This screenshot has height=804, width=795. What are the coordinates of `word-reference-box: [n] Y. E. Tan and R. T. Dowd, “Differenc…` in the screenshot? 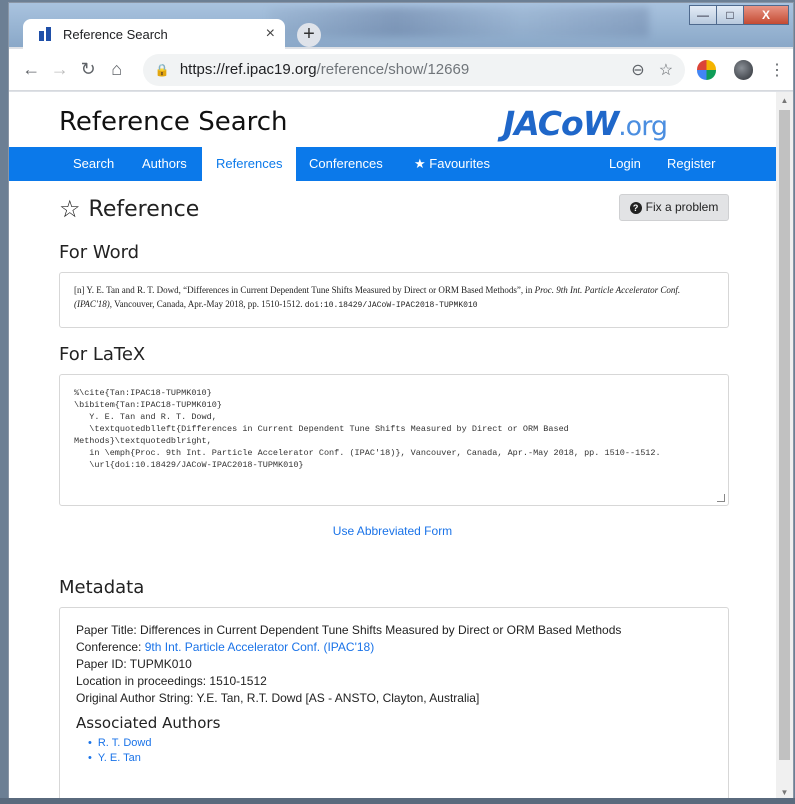 It's located at (394, 300).